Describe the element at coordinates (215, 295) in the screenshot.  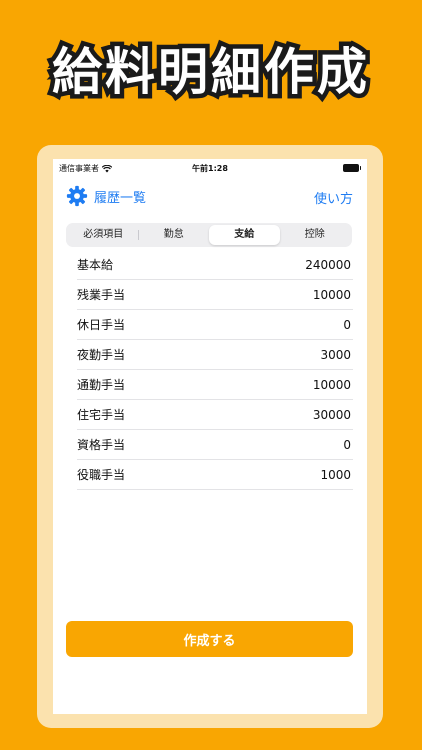
I see `list-item: 残業手当 10000` at that location.